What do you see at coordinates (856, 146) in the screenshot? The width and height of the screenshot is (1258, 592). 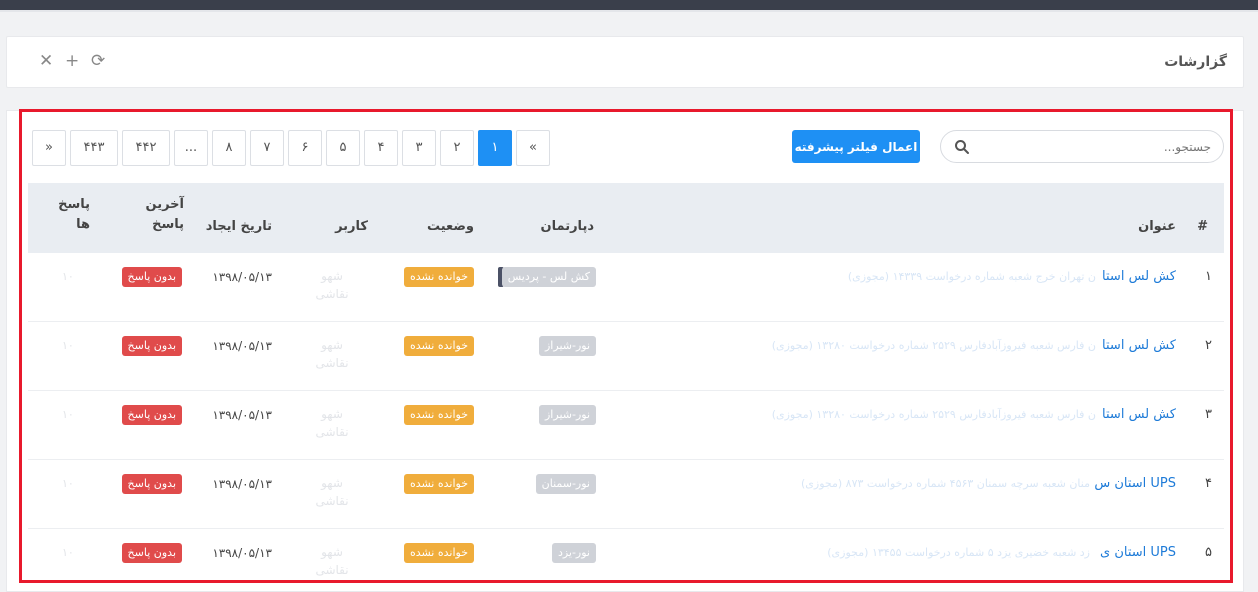 I see `advanced-filter-button: اعمال فیلتر پیشرفته` at bounding box center [856, 146].